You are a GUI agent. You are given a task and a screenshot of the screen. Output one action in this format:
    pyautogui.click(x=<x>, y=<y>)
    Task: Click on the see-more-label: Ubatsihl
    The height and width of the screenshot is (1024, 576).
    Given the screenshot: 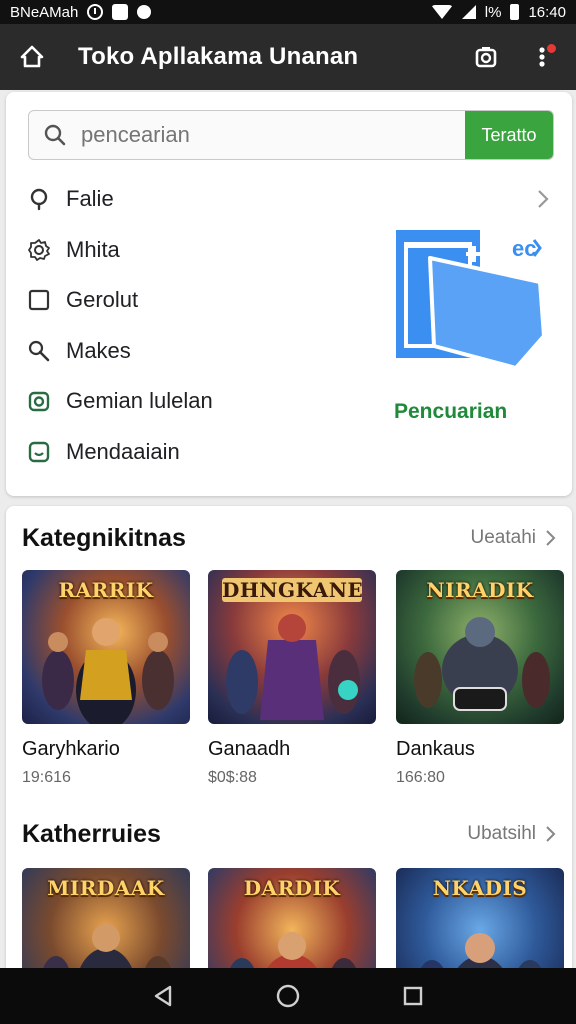 What is the action you would take?
    pyautogui.click(x=501, y=833)
    